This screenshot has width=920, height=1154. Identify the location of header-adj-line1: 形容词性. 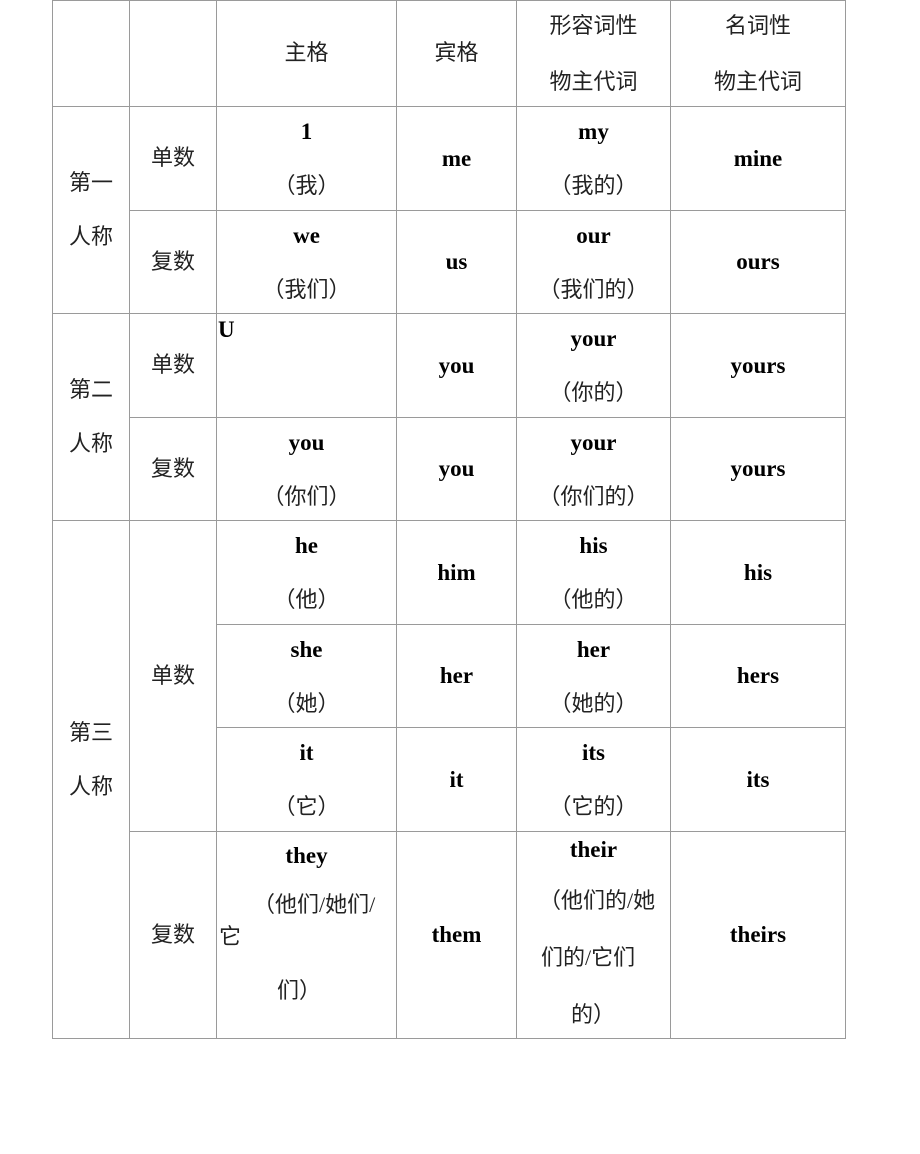
(593, 25).